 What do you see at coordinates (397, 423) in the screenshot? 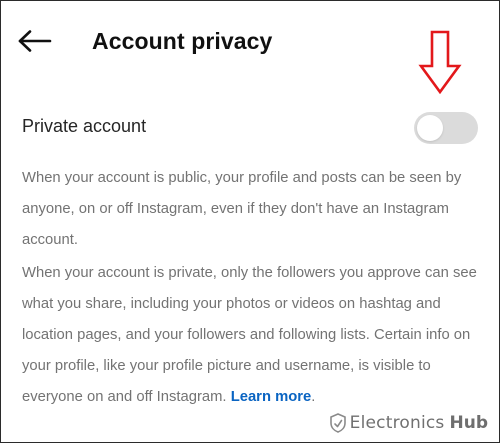
I see `watermark-brand: Electronics` at bounding box center [397, 423].